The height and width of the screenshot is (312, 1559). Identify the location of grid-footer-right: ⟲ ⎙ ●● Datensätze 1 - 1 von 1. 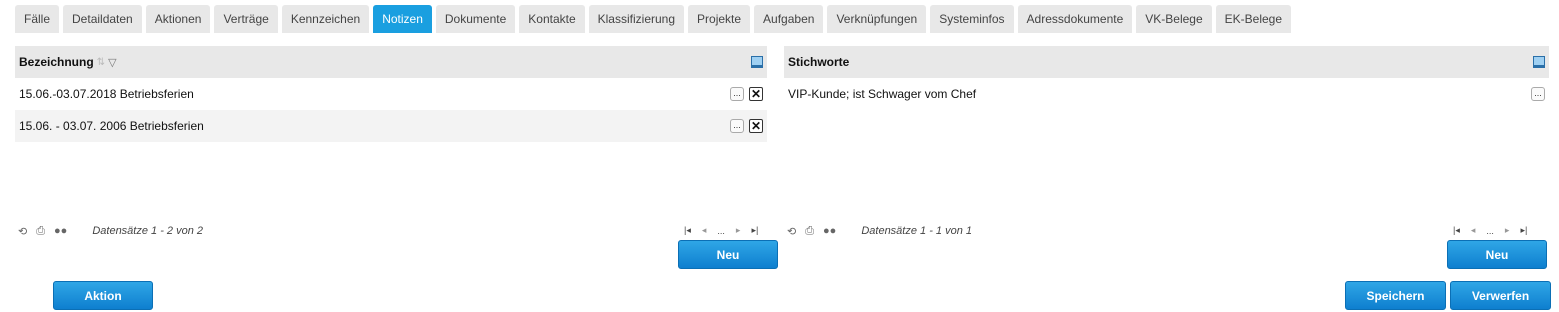
(879, 231).